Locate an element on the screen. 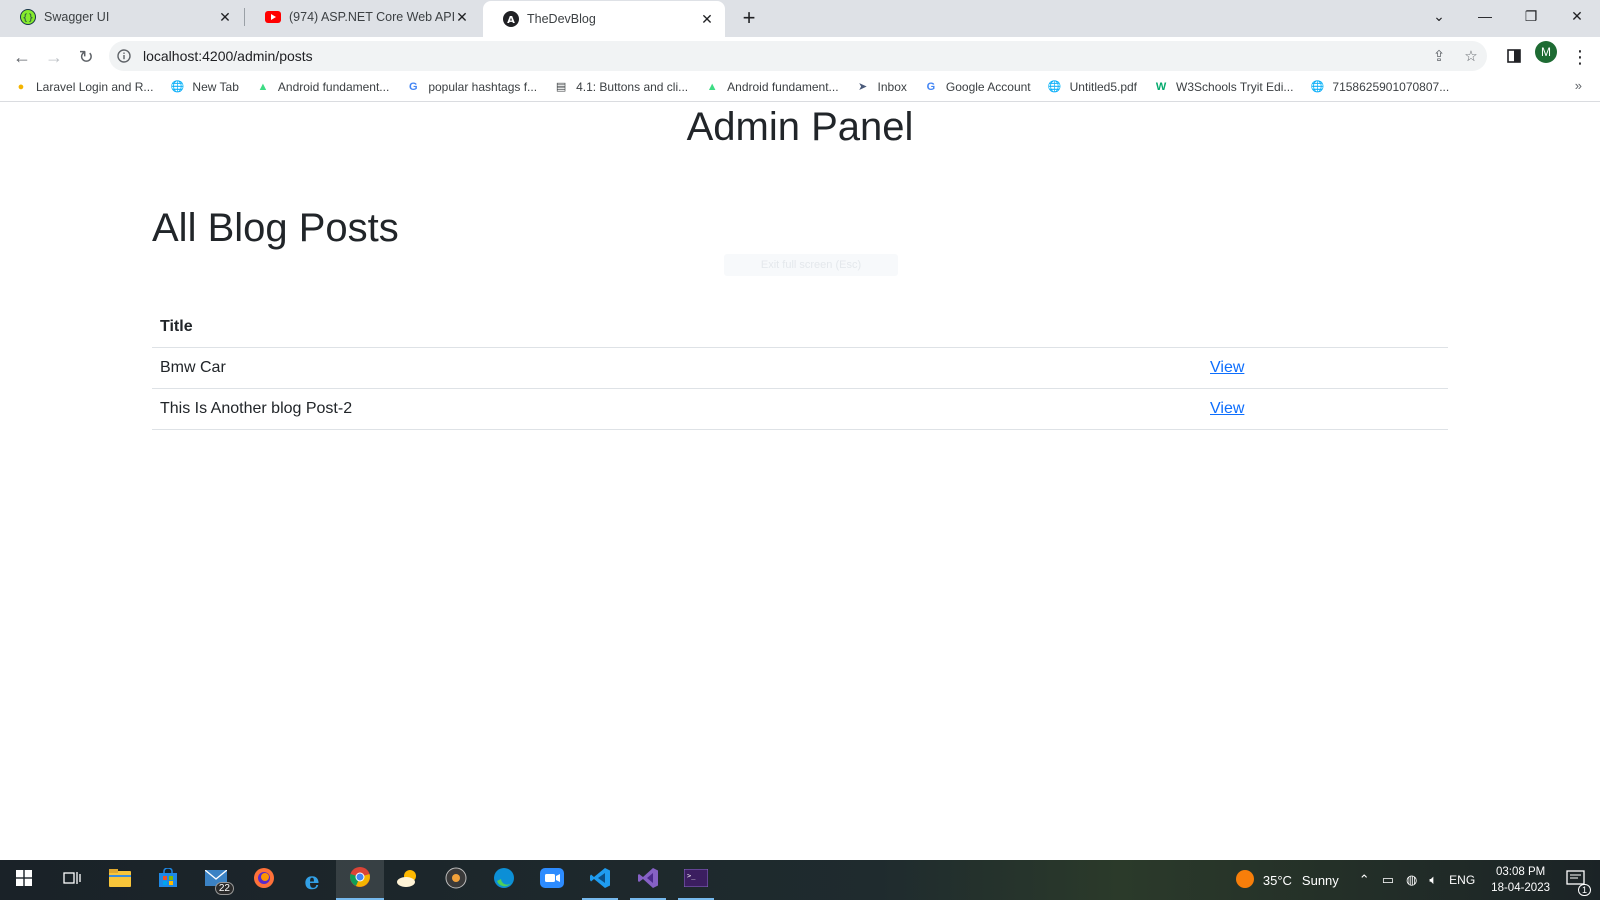 The image size is (1600, 900). chrome-icon is located at coordinates (360, 879).